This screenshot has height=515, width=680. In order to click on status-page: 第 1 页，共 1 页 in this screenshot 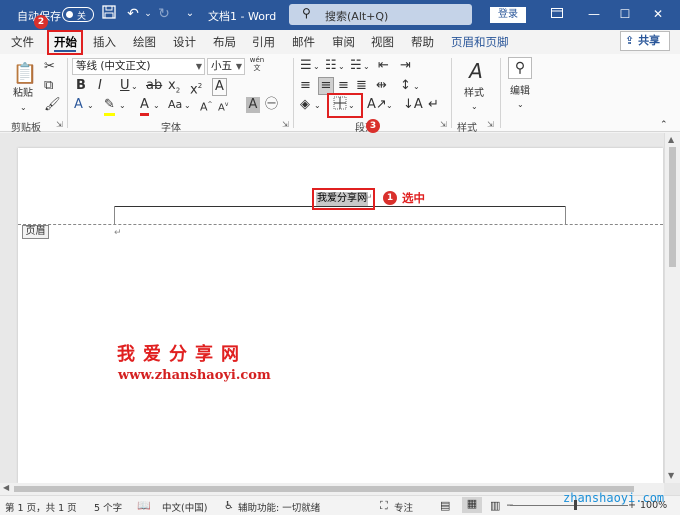, I will do `click(41, 507)`.